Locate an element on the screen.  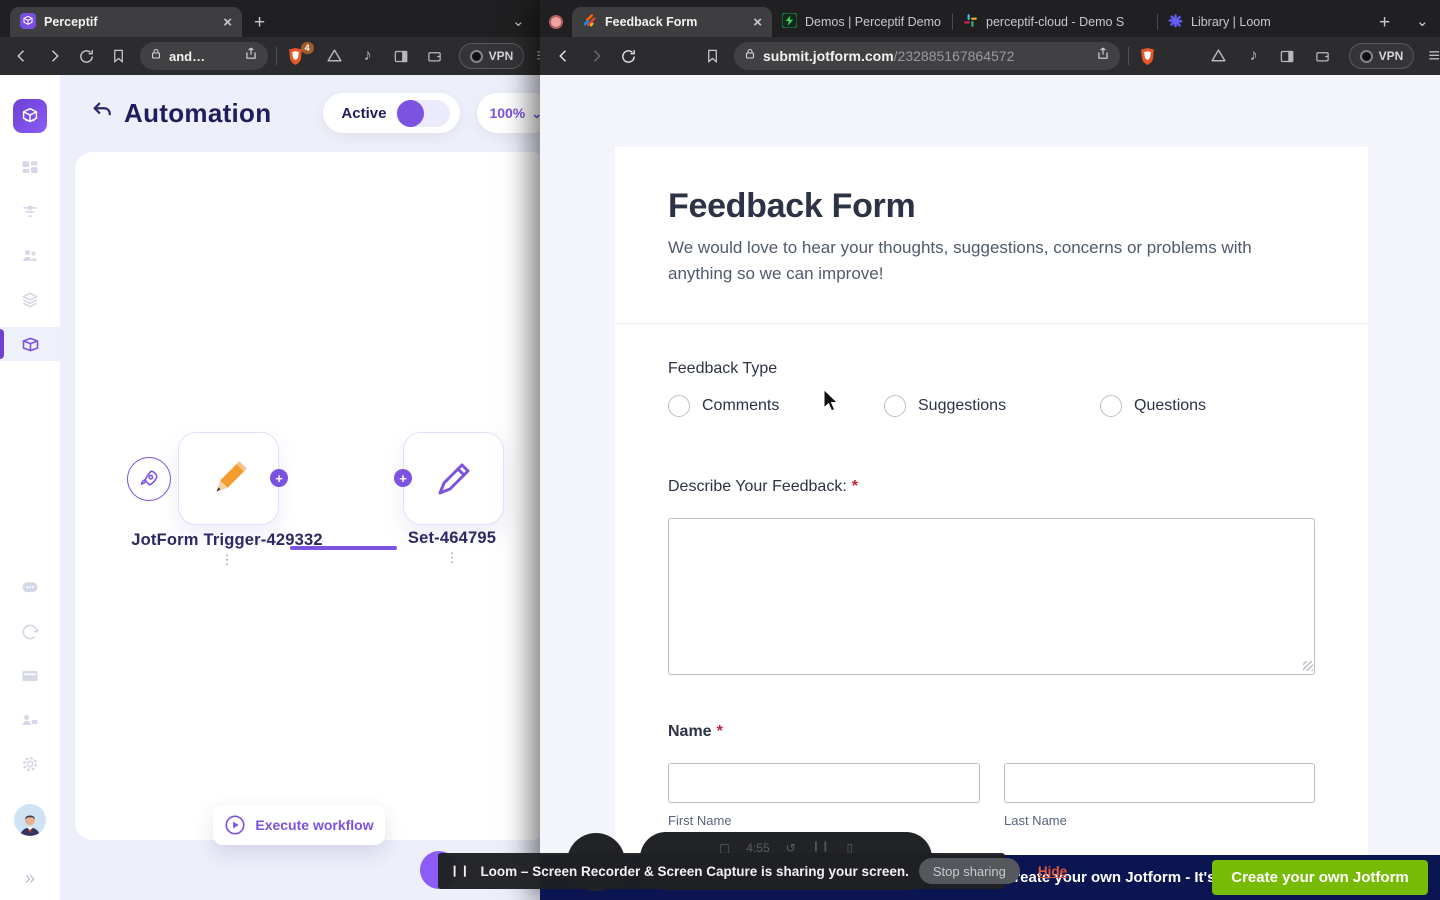
feedback-type-label: Feedback Type is located at coordinates (723, 368).